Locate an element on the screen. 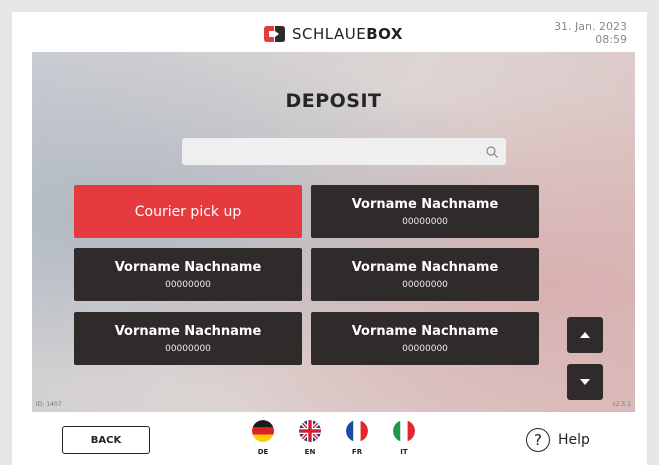 Image resolution: width=659 pixels, height=465 pixels. arrow-down-icon is located at coordinates (585, 382).